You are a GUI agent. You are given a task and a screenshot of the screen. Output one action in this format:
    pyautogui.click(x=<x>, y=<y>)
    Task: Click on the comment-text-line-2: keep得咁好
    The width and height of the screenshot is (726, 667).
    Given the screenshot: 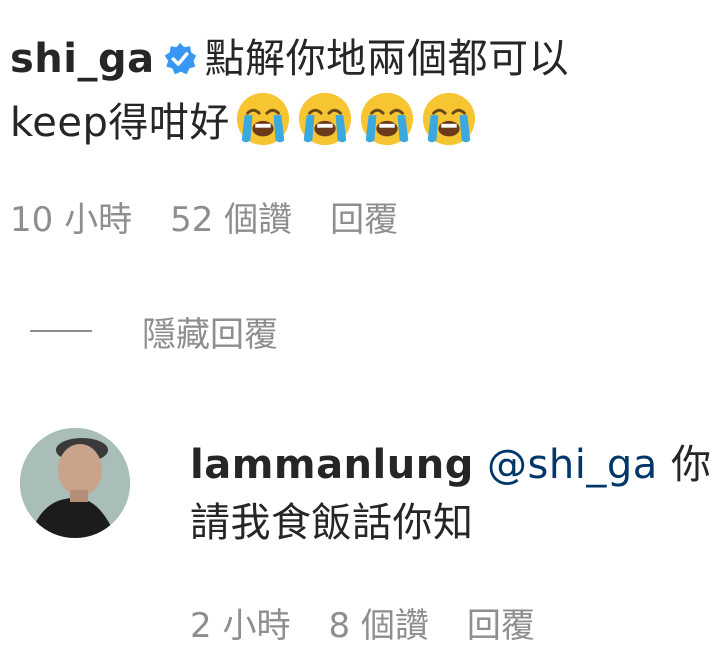 What is the action you would take?
    pyautogui.click(x=120, y=123)
    